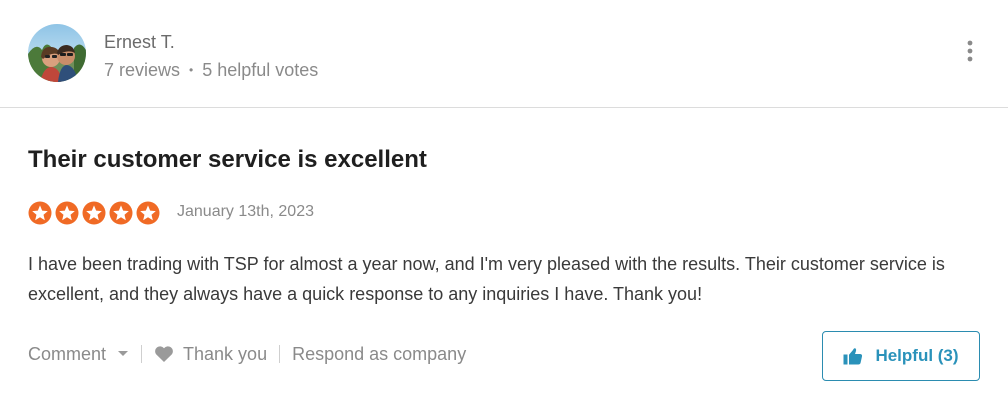  What do you see at coordinates (123, 353) in the screenshot?
I see `chevron-down-icon` at bounding box center [123, 353].